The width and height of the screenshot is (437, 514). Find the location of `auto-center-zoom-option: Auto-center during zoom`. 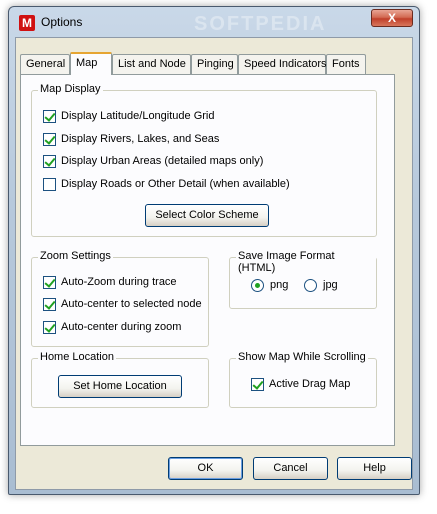

auto-center-zoom-option: Auto-center during zoom is located at coordinates (112, 327).